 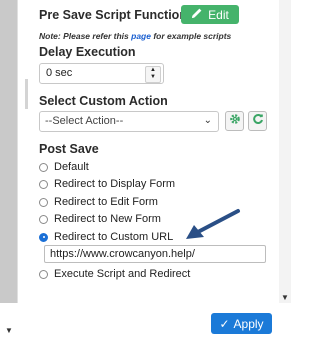 I want to click on custom-url-input: https://www.crowcanyon.help/, so click(x=155, y=254).